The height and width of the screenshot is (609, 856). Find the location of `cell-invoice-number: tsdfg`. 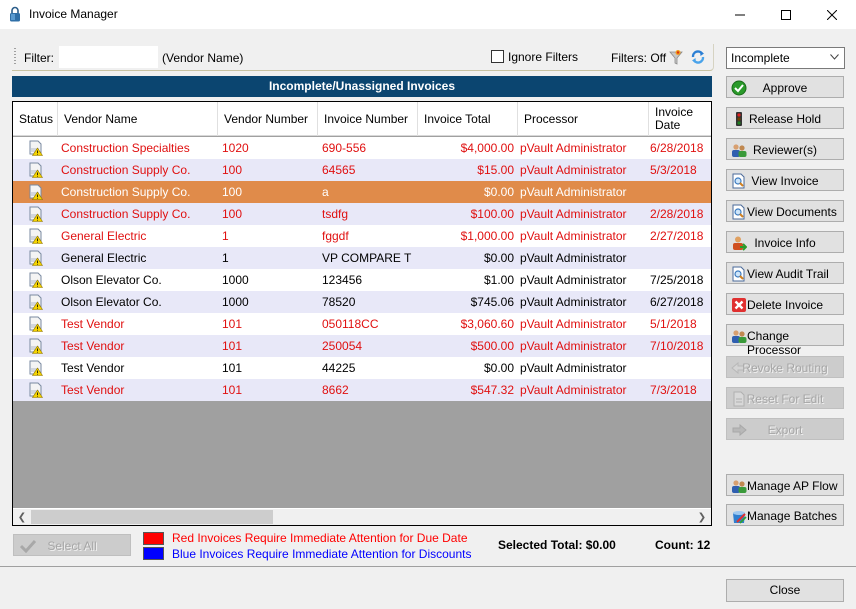

cell-invoice-number: tsdfg is located at coordinates (335, 214).